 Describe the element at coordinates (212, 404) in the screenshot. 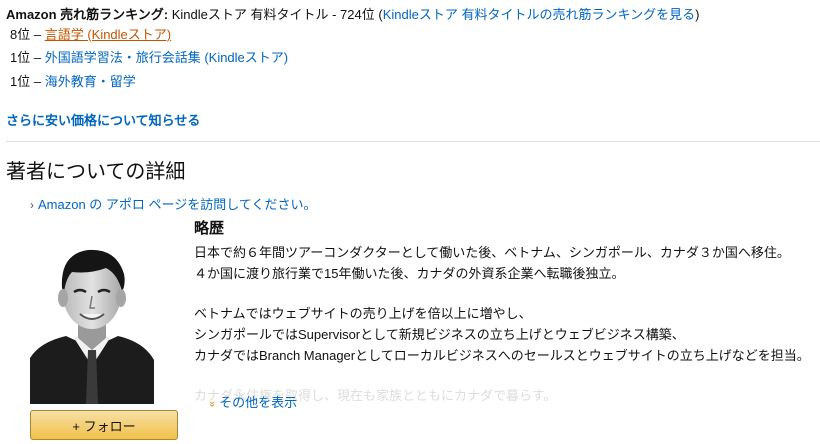

I see `chevron-down-icon: »` at that location.